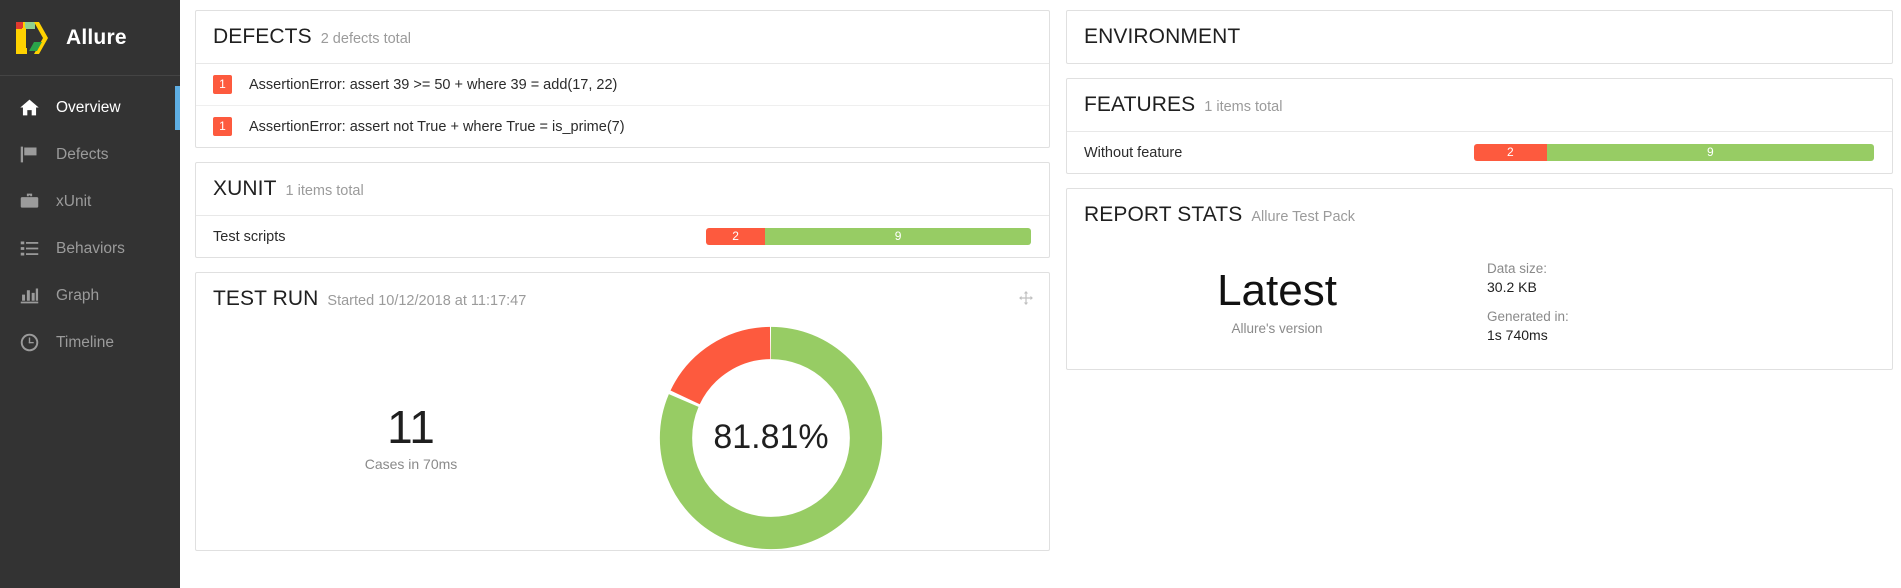 Image resolution: width=1901 pixels, height=588 pixels. Describe the element at coordinates (1133, 152) in the screenshot. I see `row-label: Without feature` at that location.